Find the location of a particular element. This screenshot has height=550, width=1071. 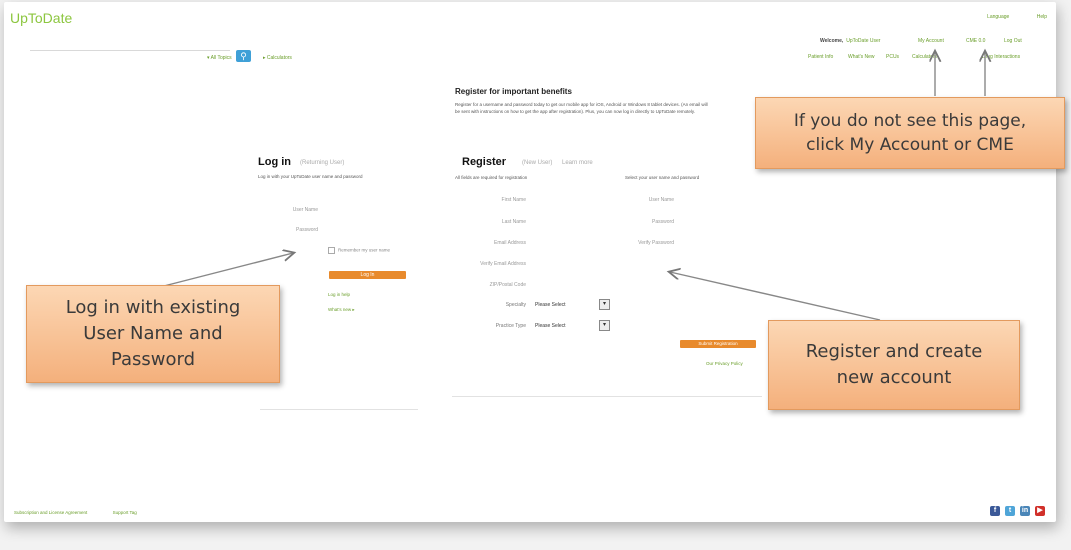

specialty-label: Specialty is located at coordinates (515, 305).